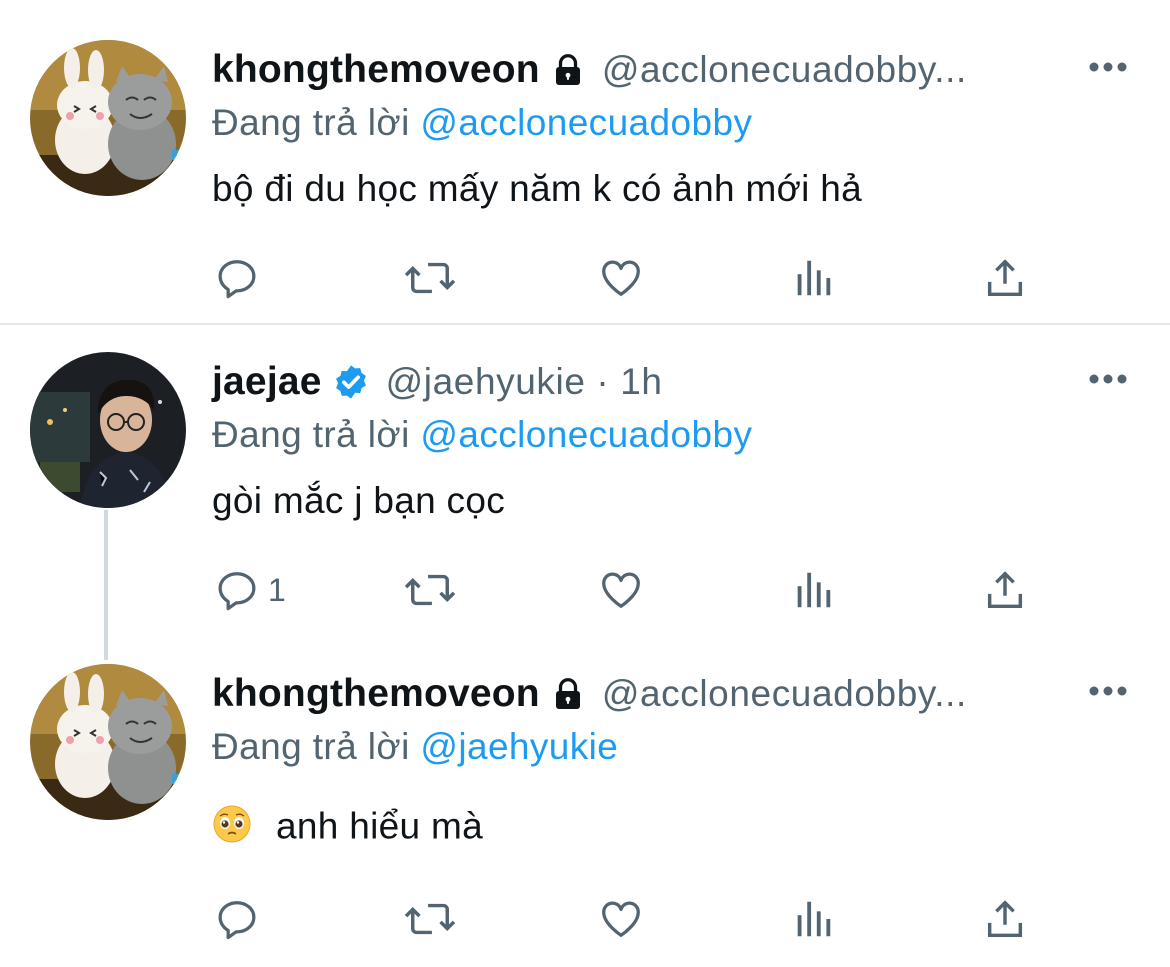 The image size is (1170, 967). What do you see at coordinates (351, 382) in the screenshot?
I see `verified-icon` at bounding box center [351, 382].